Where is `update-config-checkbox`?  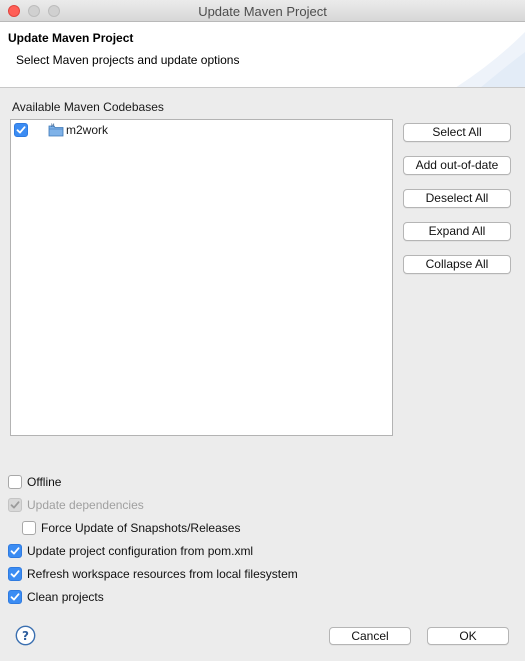
update-config-checkbox is located at coordinates (15, 551).